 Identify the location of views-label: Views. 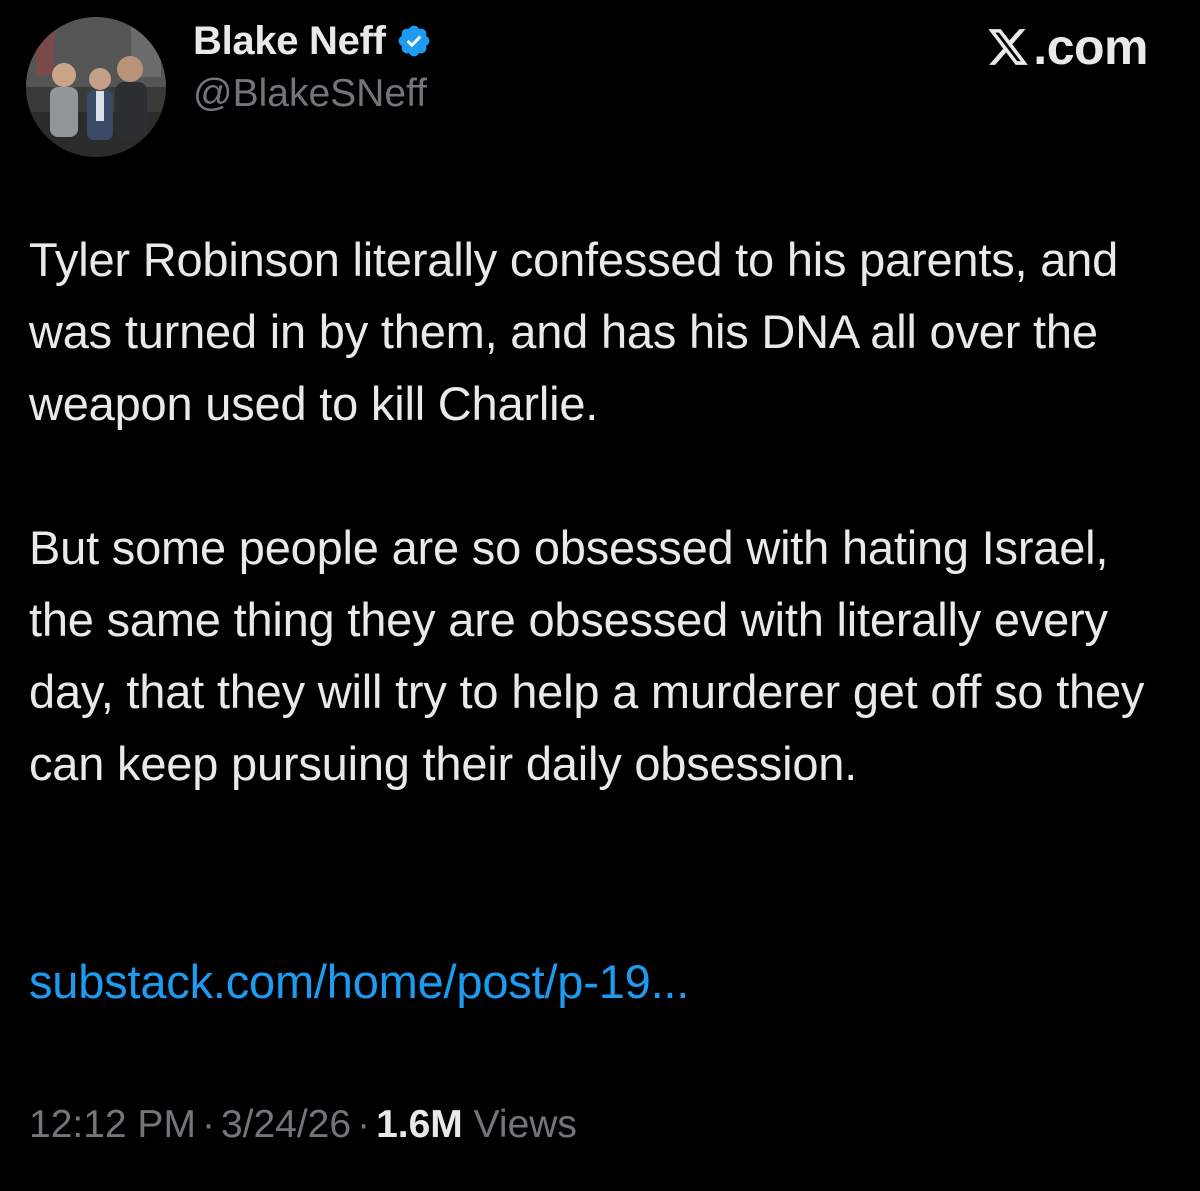
(525, 1124).